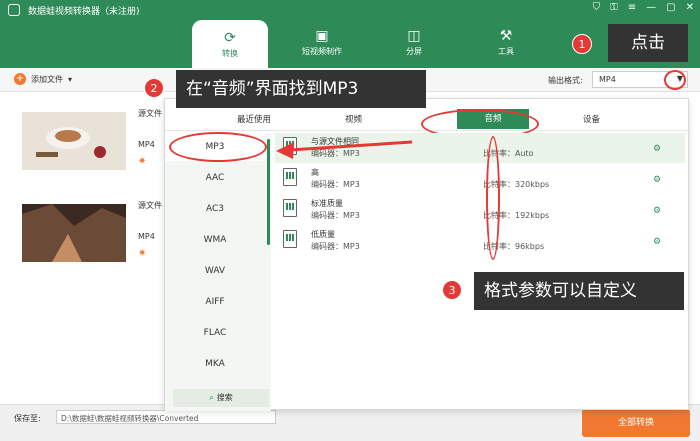 The image size is (700, 441). What do you see at coordinates (218, 147) in the screenshot?
I see `annotation-oval-mp3` at bounding box center [218, 147].